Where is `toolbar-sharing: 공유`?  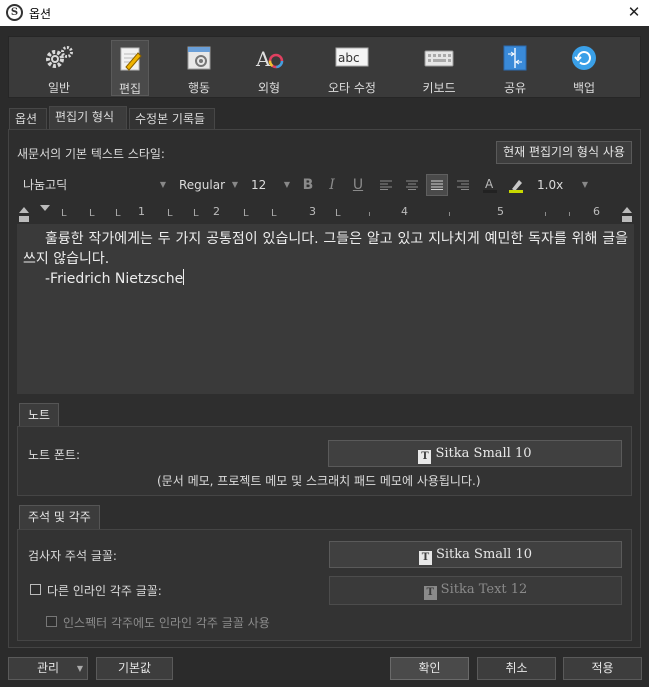 toolbar-sharing: 공유 is located at coordinates (515, 68).